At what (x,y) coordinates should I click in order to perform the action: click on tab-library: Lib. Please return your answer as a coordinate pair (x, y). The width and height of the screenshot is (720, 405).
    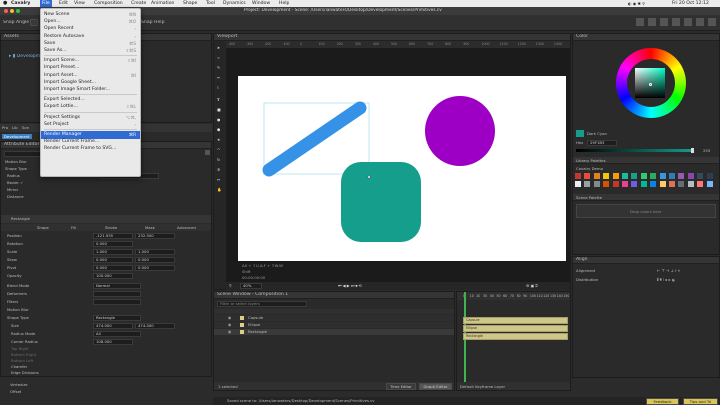
    Looking at the image, I should click on (15, 127).